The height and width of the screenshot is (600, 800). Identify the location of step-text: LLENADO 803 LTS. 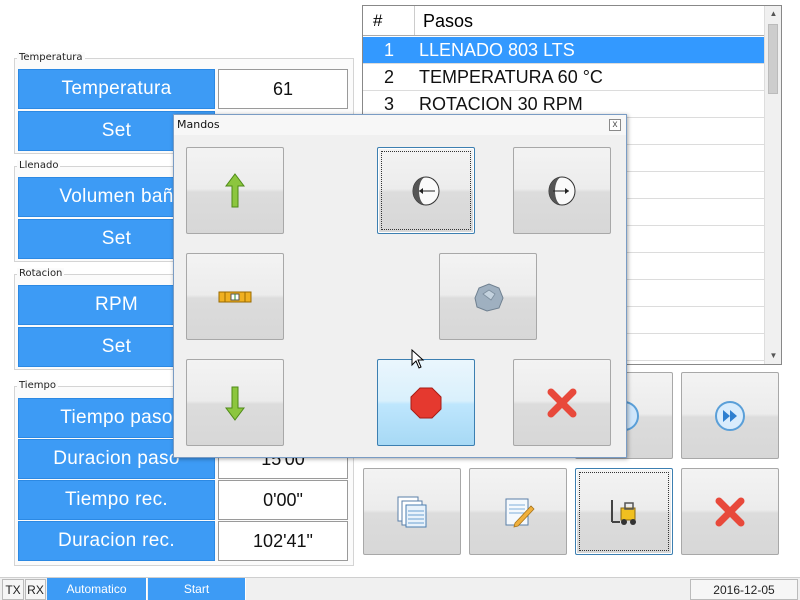
(497, 50).